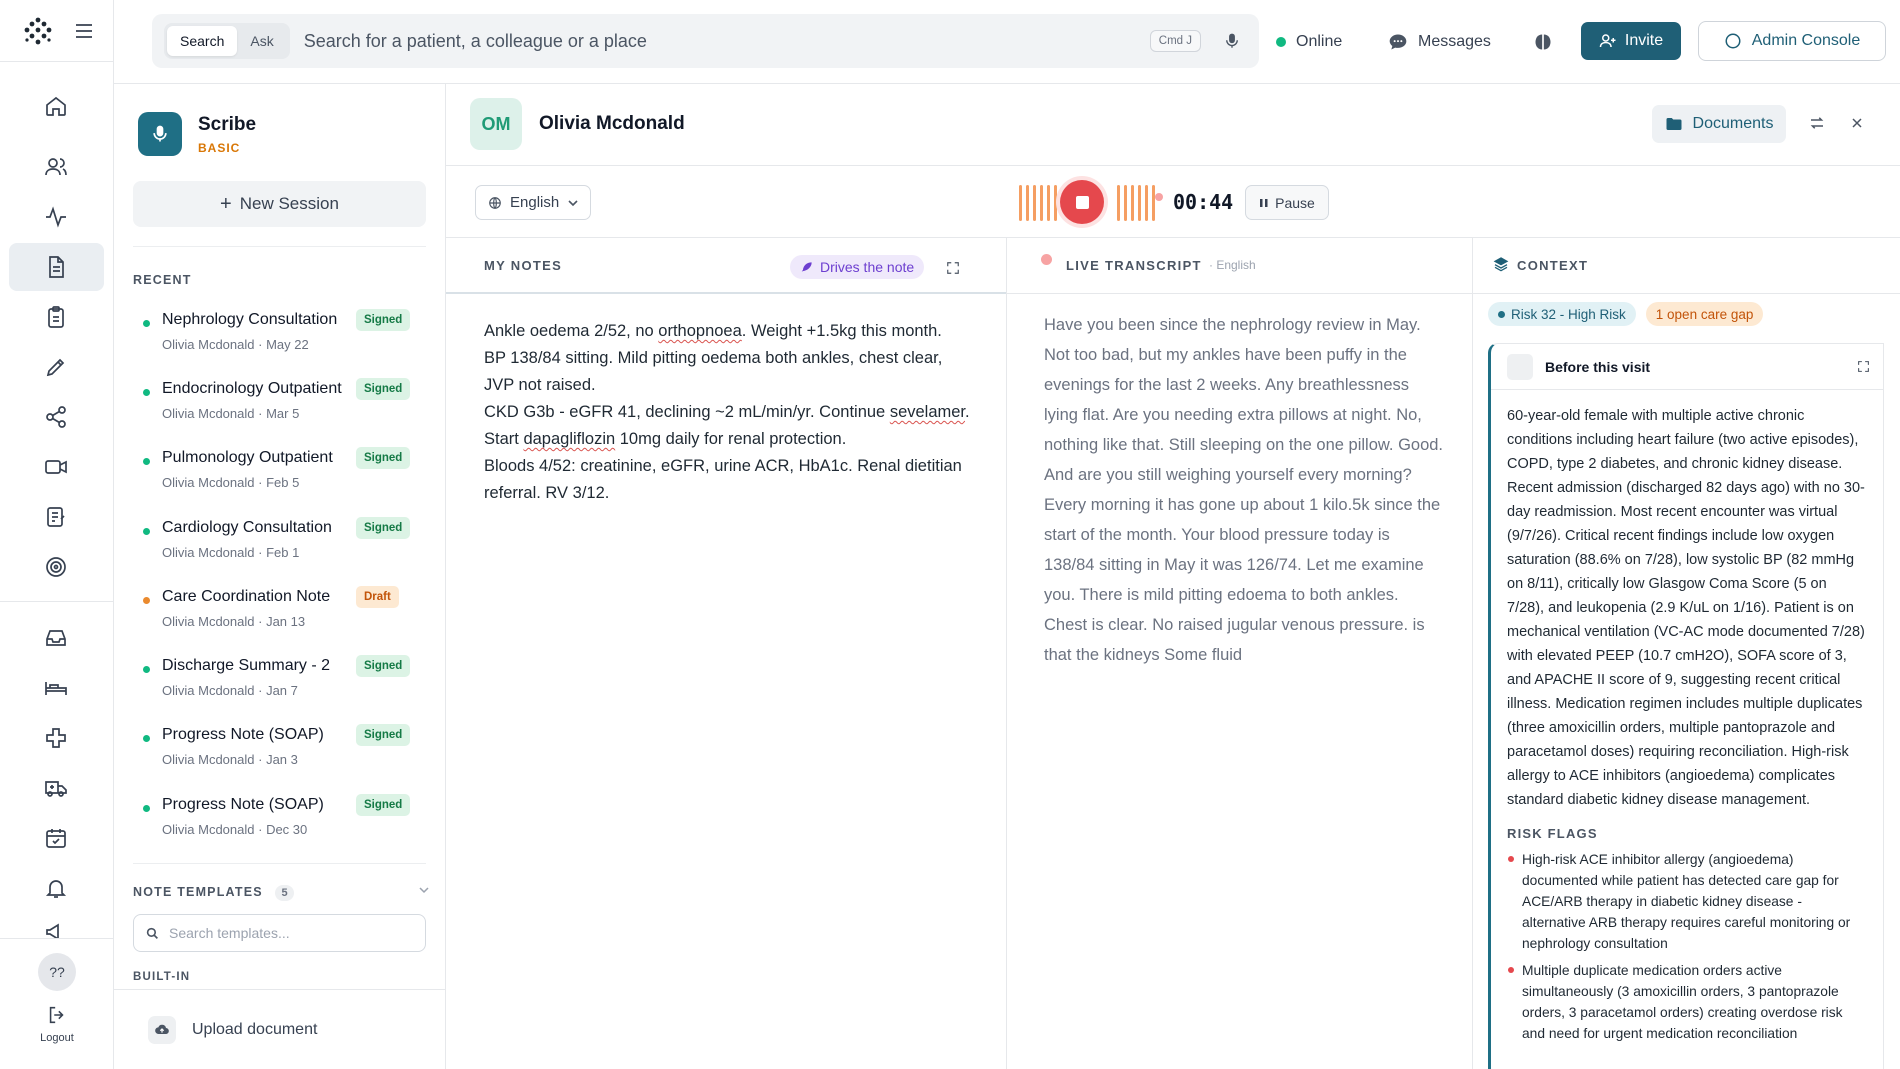  What do you see at coordinates (230, 413) in the screenshot?
I see `session-meta: Olivia Mcdonald · Mar 5` at bounding box center [230, 413].